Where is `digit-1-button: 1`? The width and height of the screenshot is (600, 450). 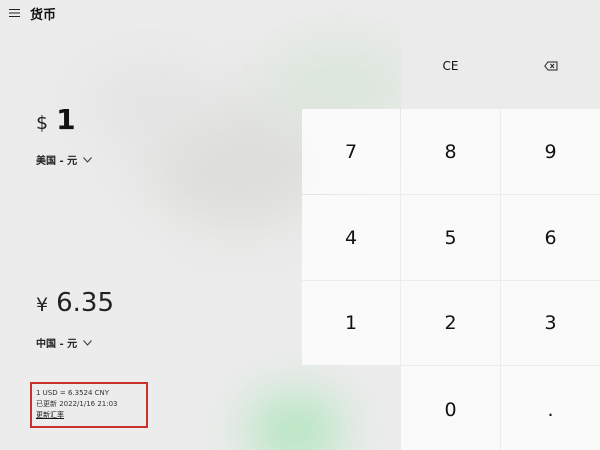 digit-1-button: 1 is located at coordinates (351, 323).